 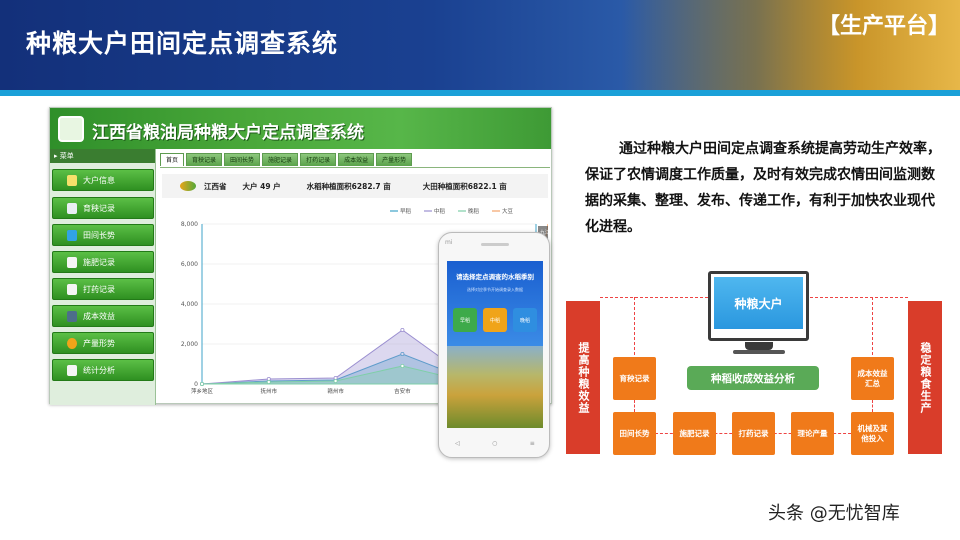 I want to click on sidebar-item-7: 统计分析, so click(x=103, y=370).